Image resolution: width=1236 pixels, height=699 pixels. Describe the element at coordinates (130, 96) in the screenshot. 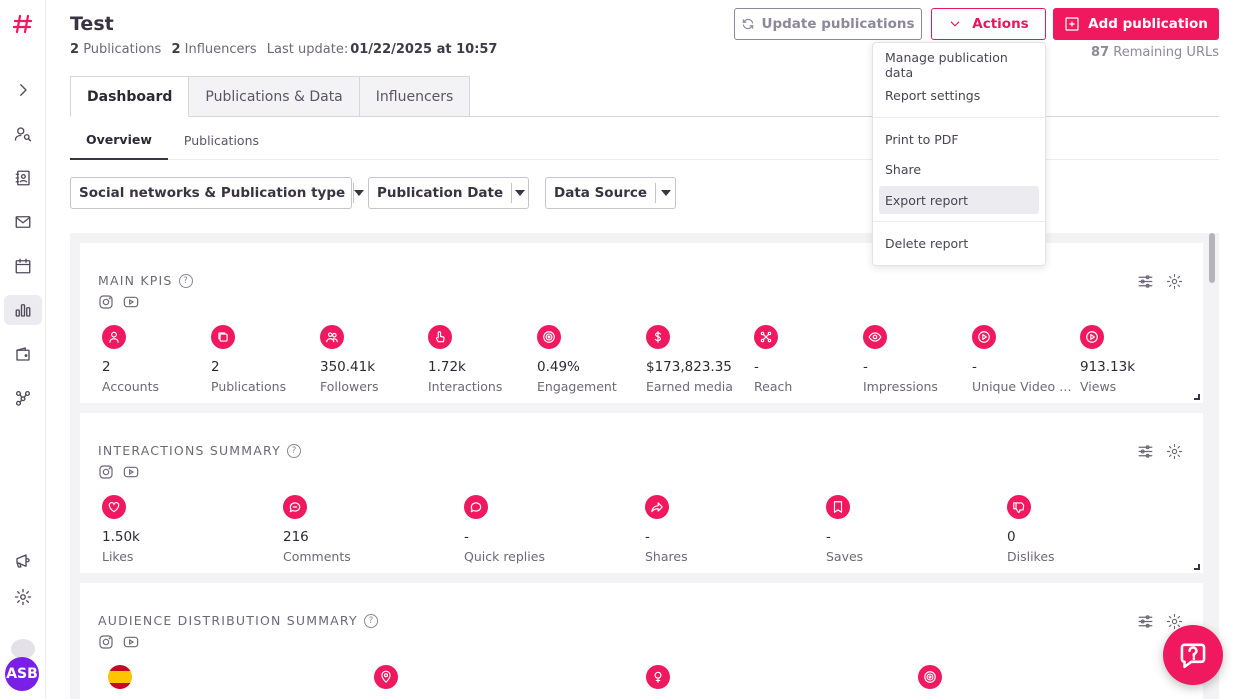

I see `tab-dashboard: Dashboard` at that location.